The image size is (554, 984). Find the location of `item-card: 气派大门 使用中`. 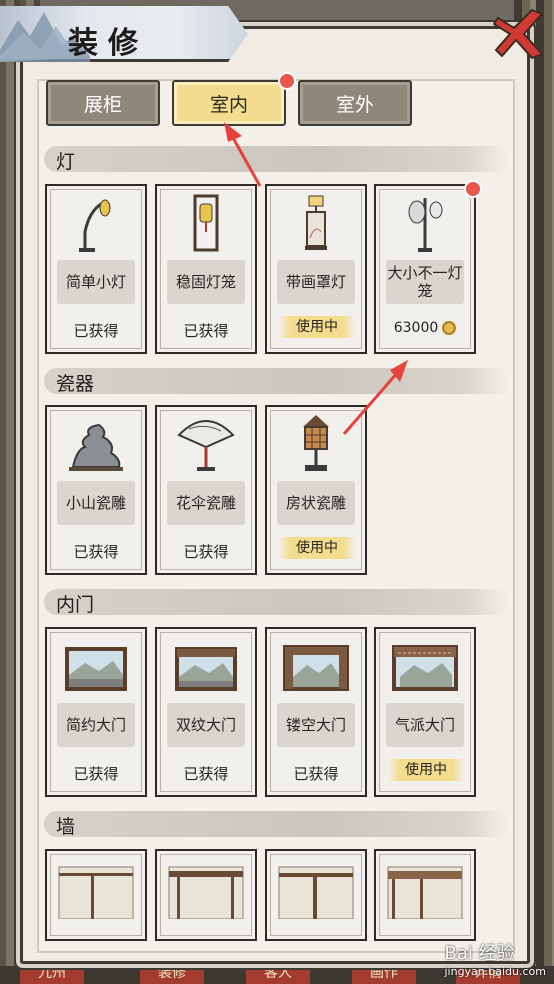

item-card: 气派大门 使用中 is located at coordinates (425, 712).